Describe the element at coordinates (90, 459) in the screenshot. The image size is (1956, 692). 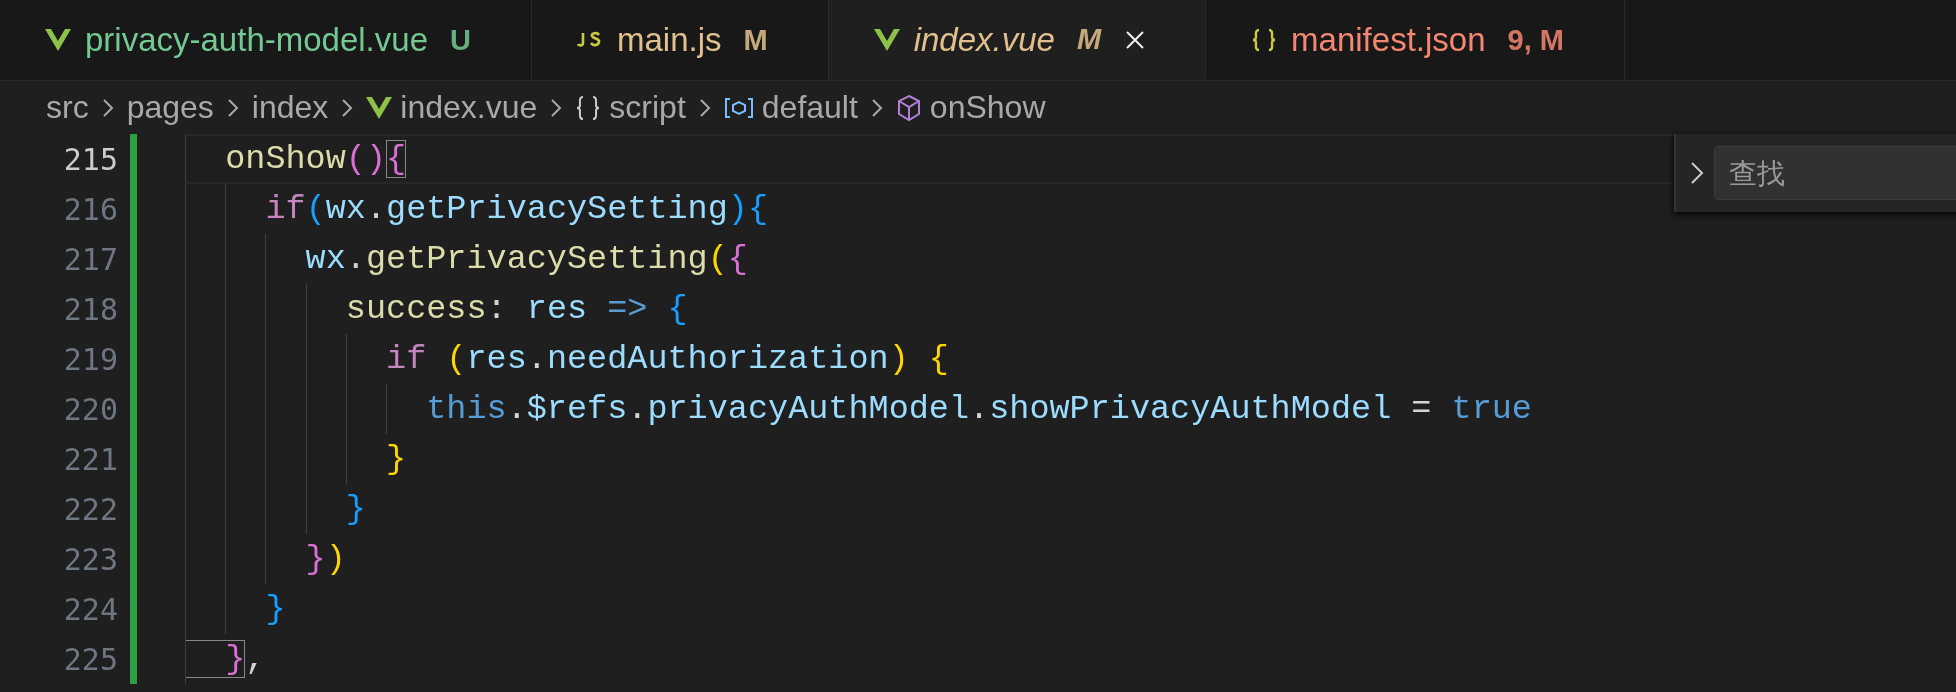
I see `line-number: 221` at that location.